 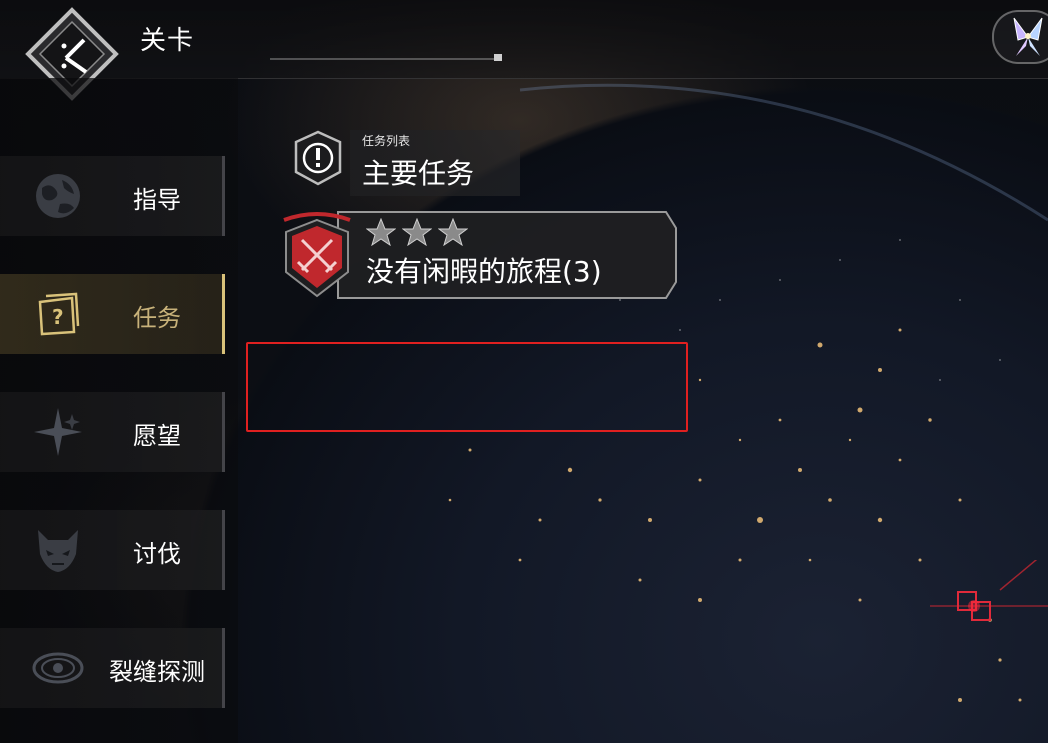 I want to click on fairy-avatar-icon, so click(x=1028, y=36).